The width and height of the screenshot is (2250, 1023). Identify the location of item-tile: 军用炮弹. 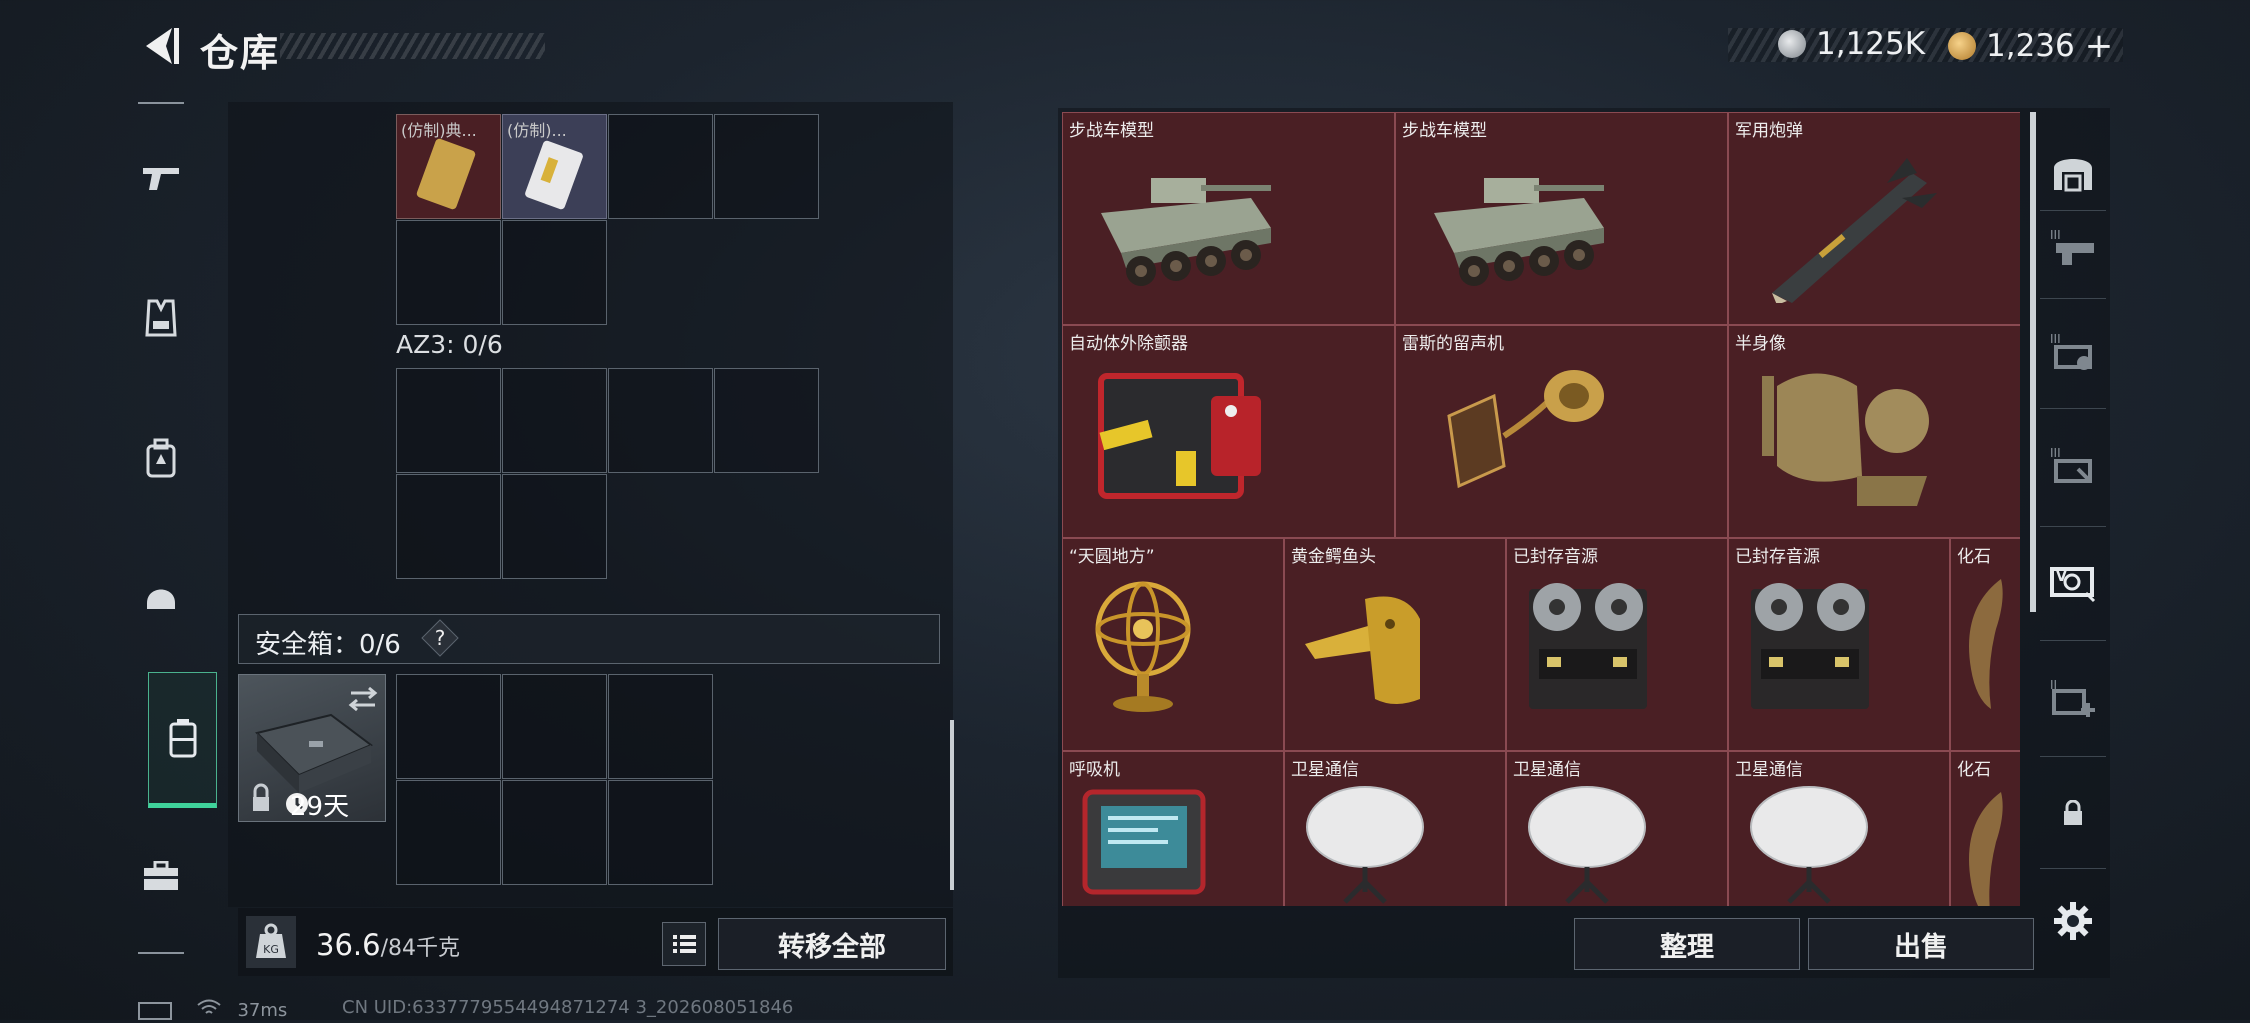
(1874, 218).